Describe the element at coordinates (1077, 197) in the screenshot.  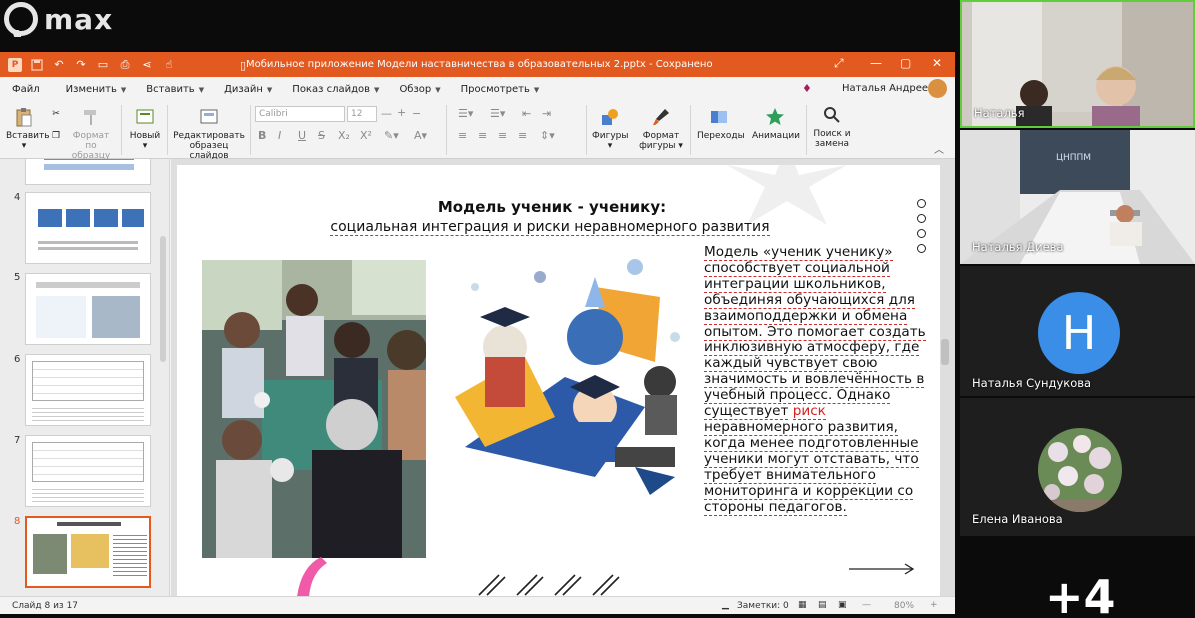
I see `participant-tile-natalya-dieva: ЦНППМ Наталья Диева` at that location.